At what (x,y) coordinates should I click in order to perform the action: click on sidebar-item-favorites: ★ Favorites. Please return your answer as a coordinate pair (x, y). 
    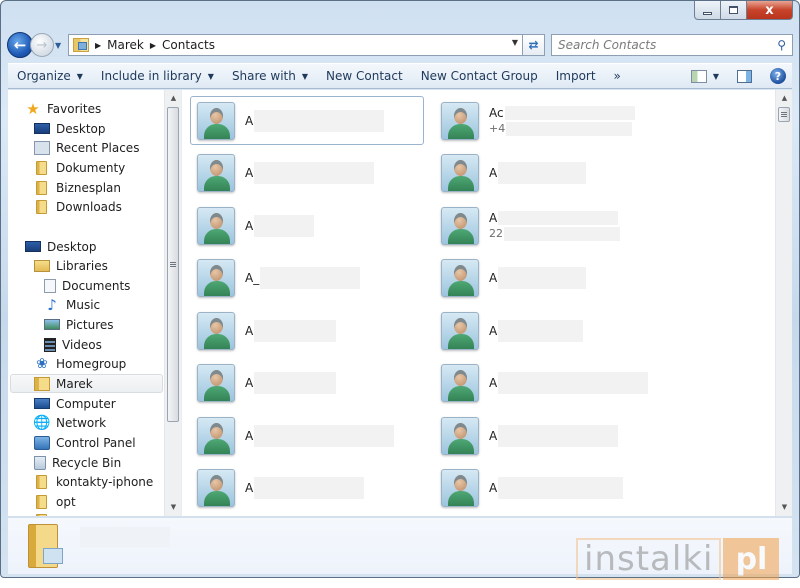
    Looking at the image, I should click on (94, 108).